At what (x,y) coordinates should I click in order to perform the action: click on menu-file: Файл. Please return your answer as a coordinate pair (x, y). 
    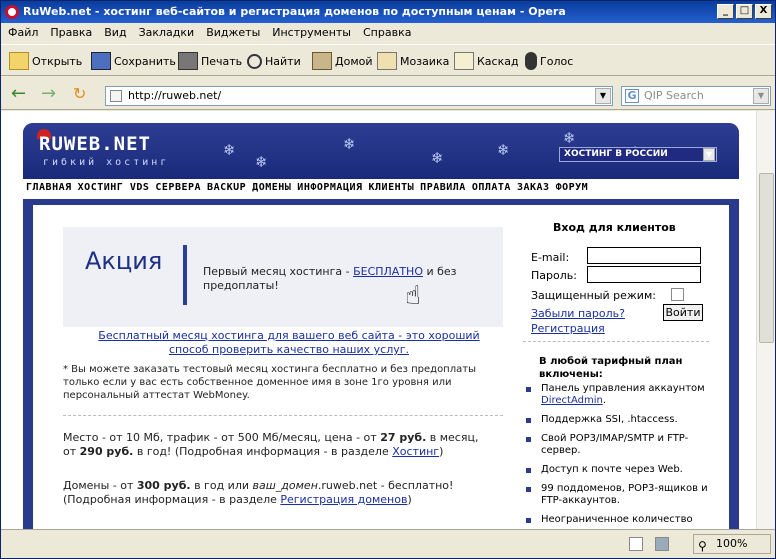
    Looking at the image, I should click on (22, 31).